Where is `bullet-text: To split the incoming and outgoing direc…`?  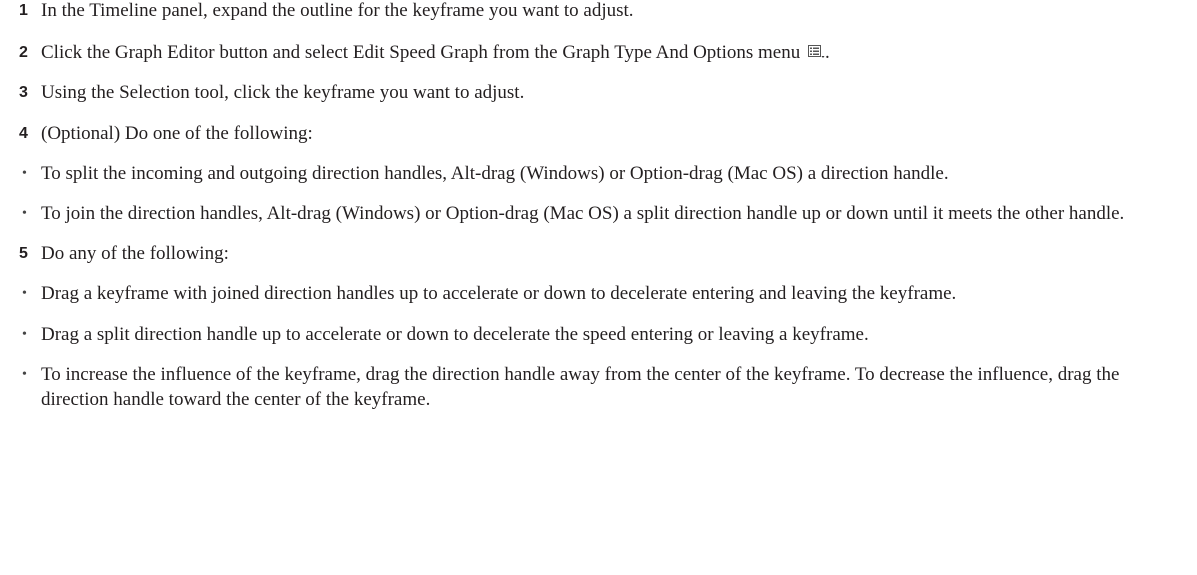
bullet-text: To split the incoming and outgoing direc… is located at coordinates (495, 173).